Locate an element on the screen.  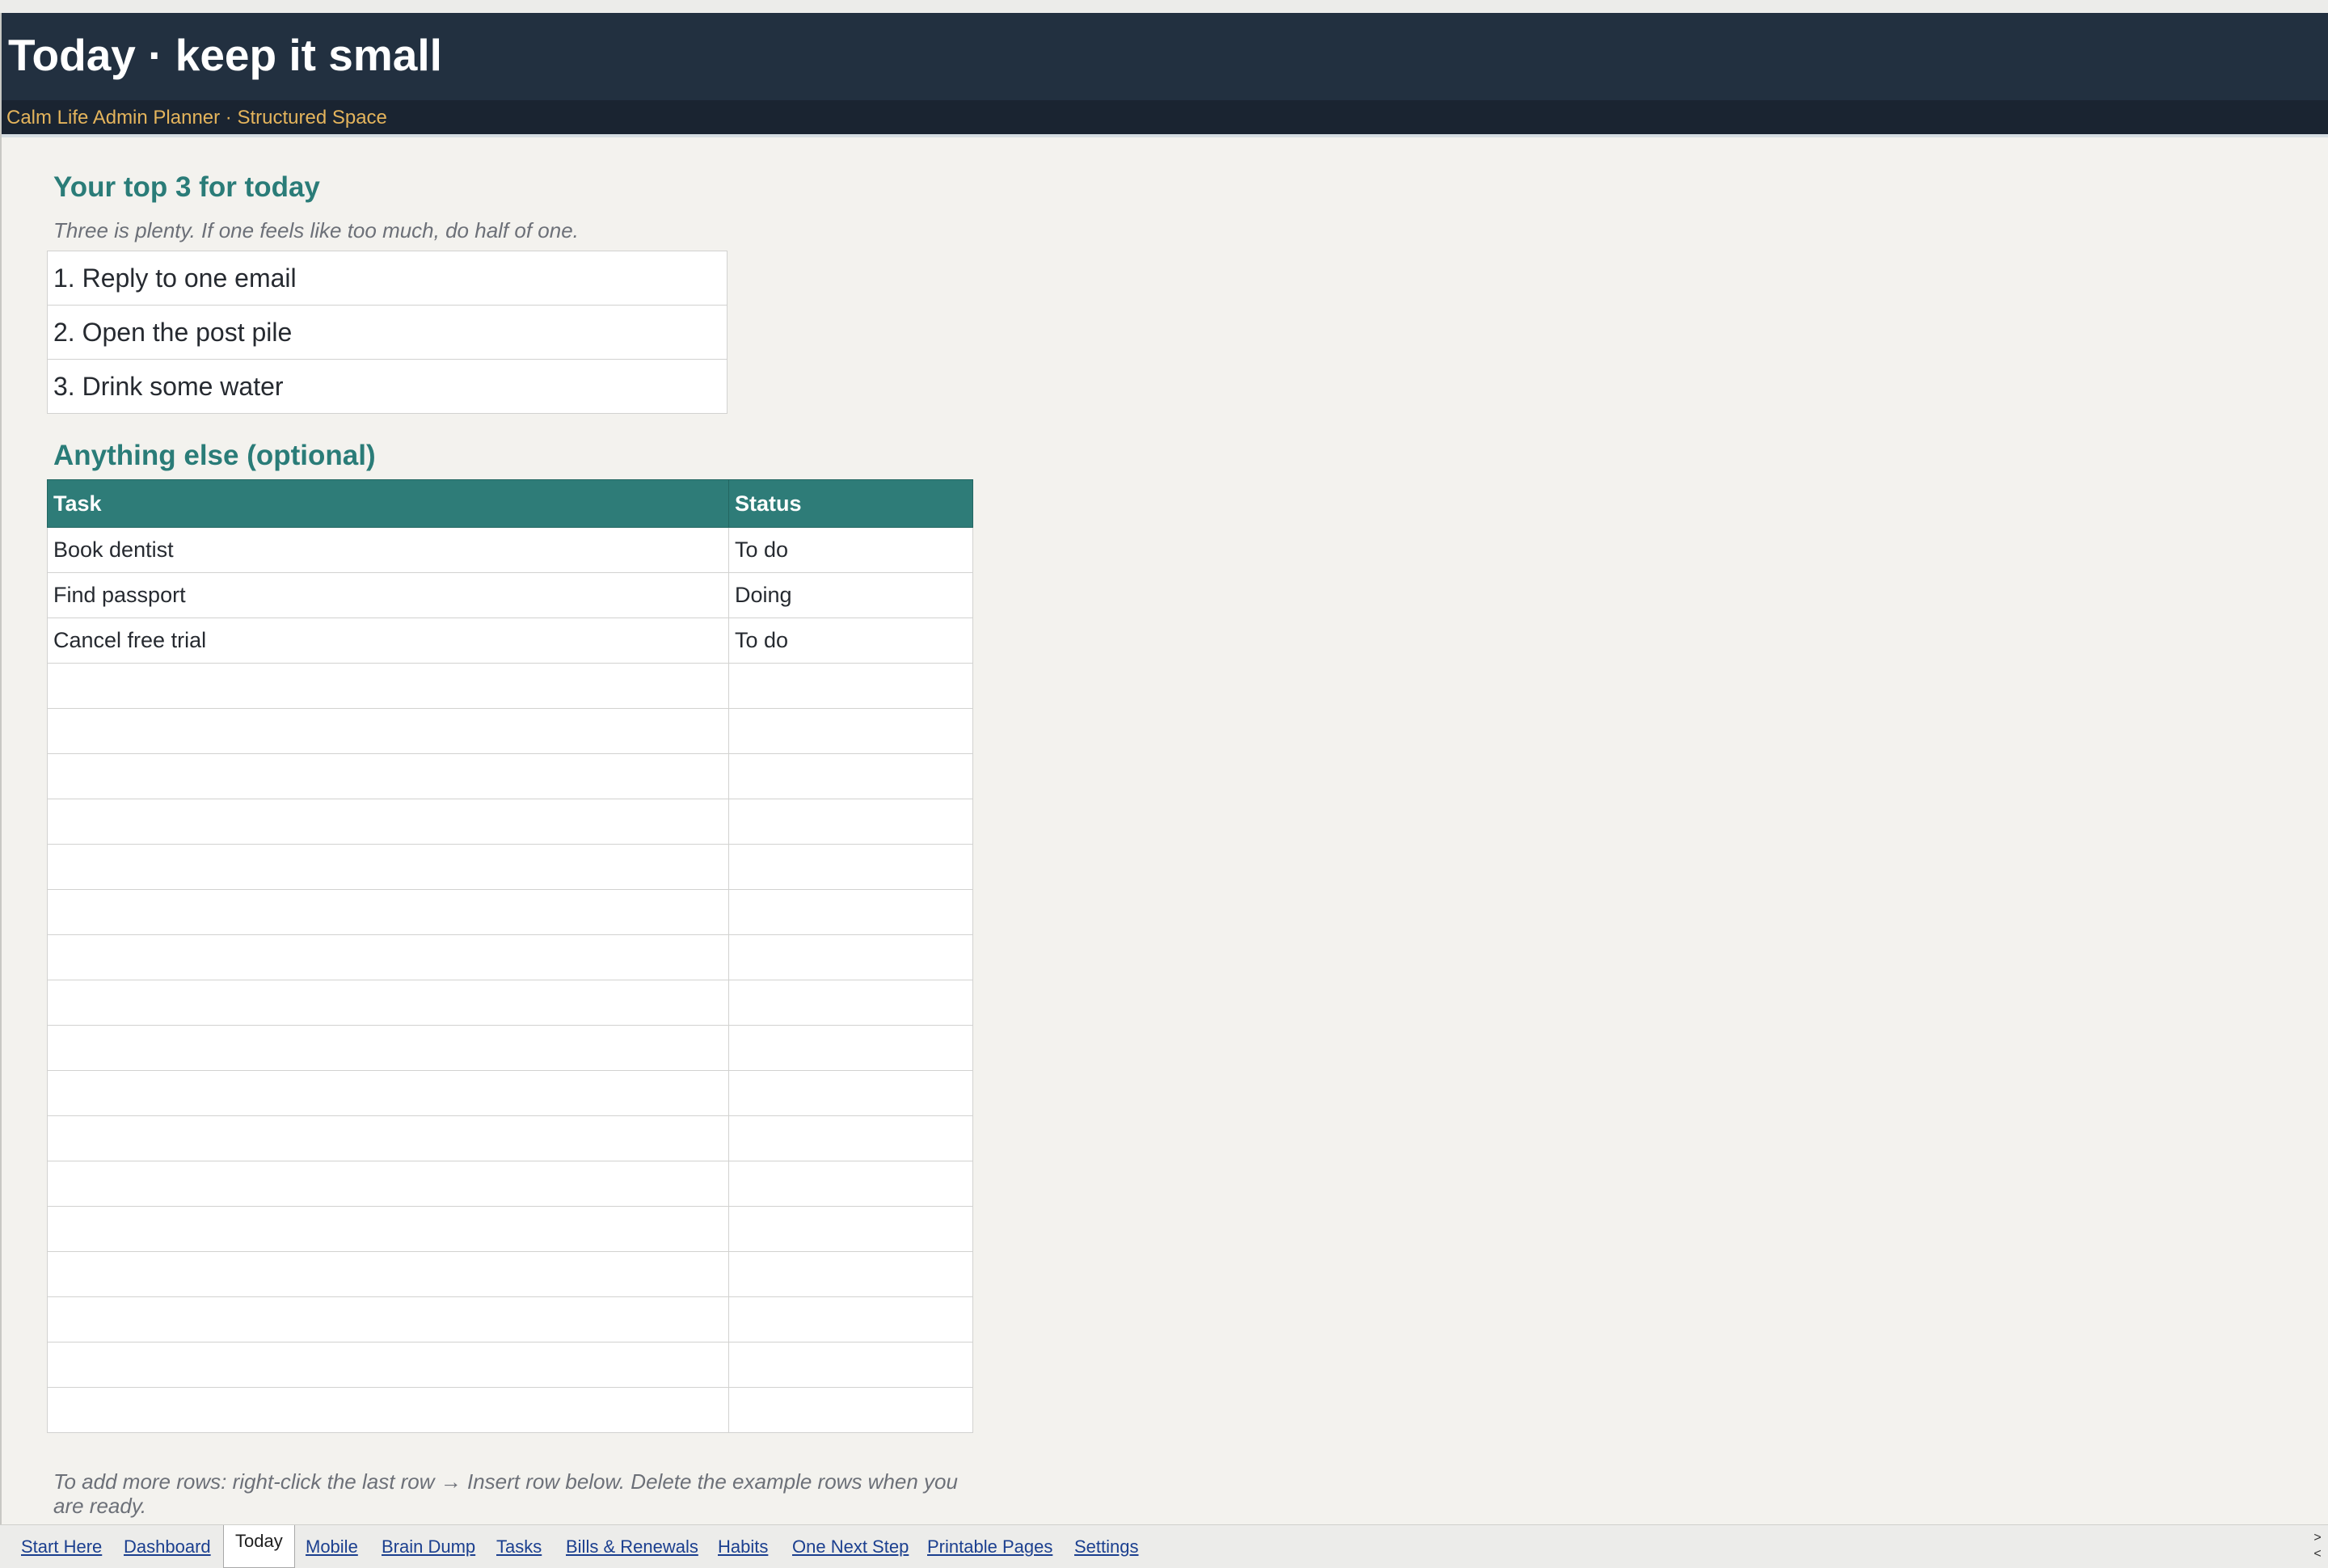
top3-item-cell: 2. Open the post pile is located at coordinates (387, 332).